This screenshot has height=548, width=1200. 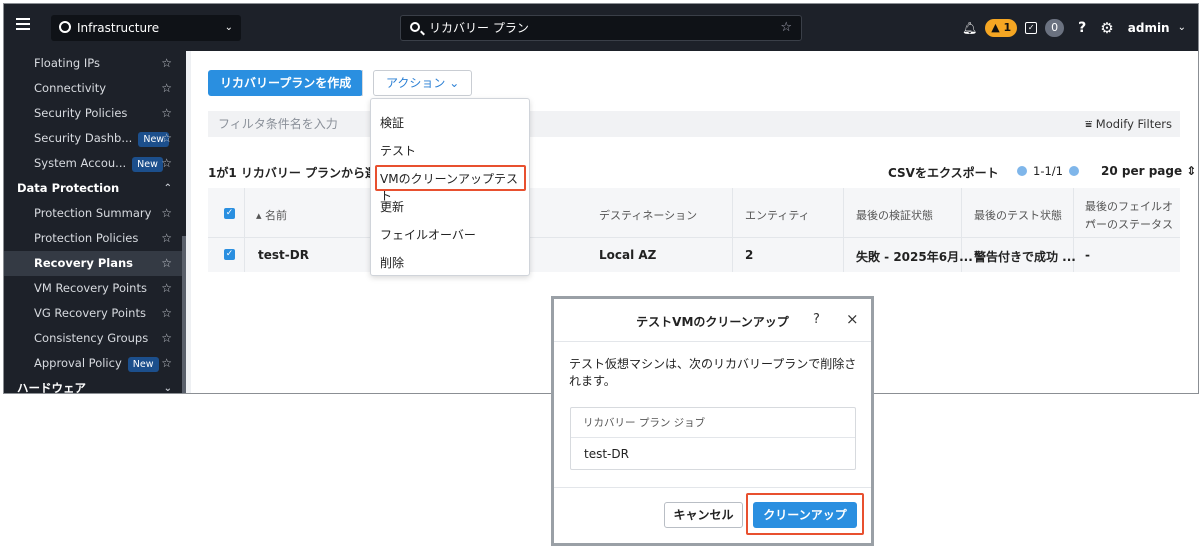 What do you see at coordinates (694, 124) in the screenshot?
I see `filter-input: フィルタ条件名を入力 ⩸ Modify Filters` at bounding box center [694, 124].